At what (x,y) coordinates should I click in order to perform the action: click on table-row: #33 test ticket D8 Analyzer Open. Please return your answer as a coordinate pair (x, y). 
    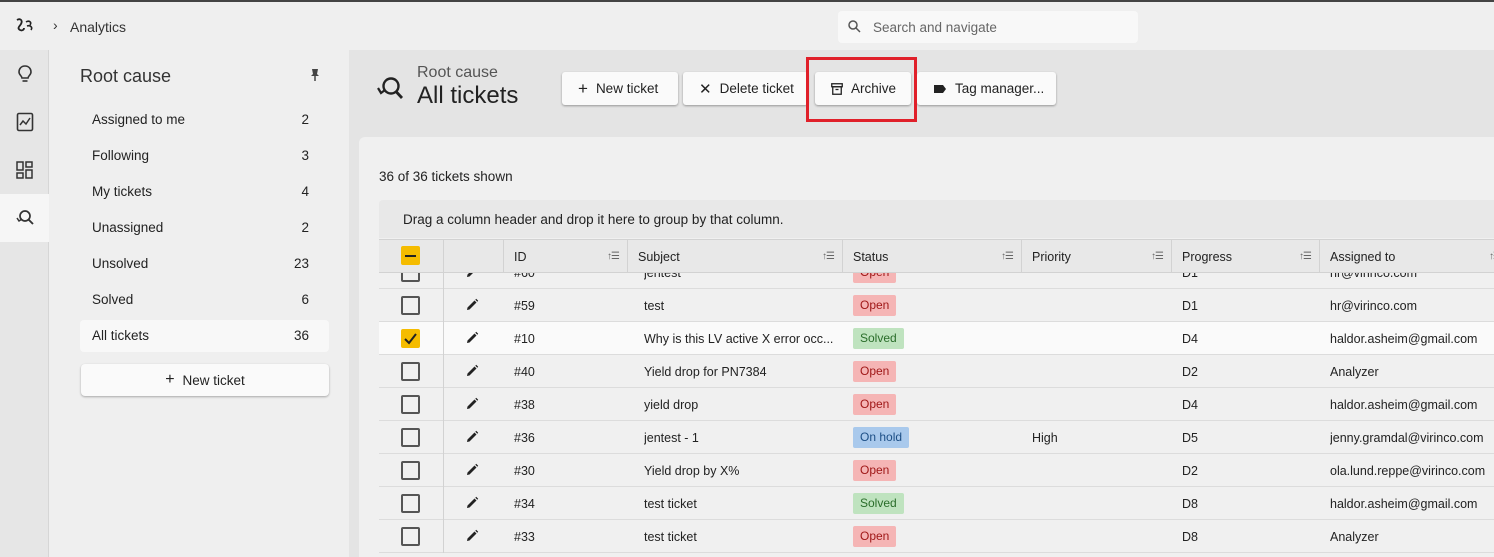
    Looking at the image, I should click on (936, 536).